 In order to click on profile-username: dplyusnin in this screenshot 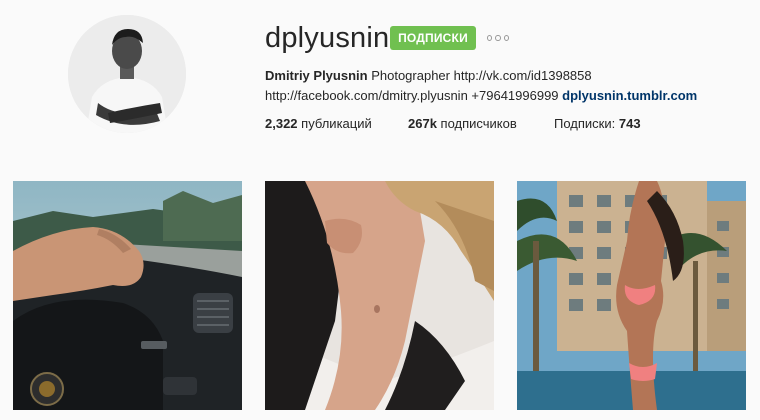, I will do `click(327, 38)`.